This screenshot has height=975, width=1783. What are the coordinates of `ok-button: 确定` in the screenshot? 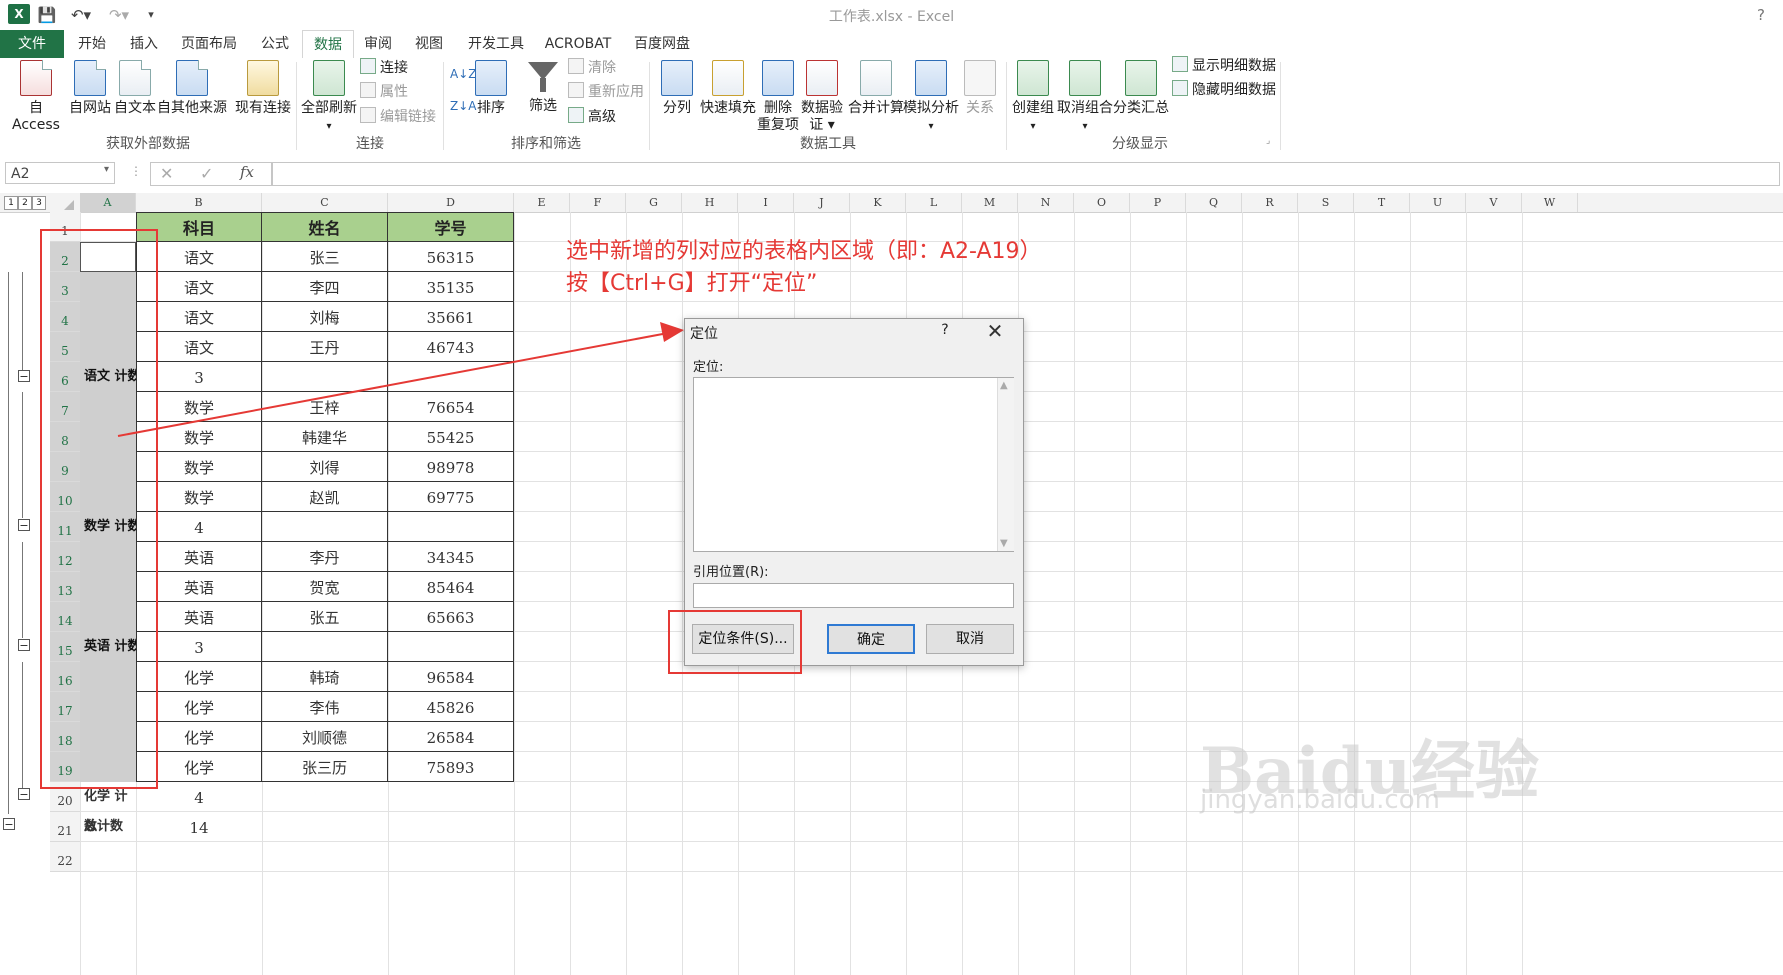 It's located at (871, 639).